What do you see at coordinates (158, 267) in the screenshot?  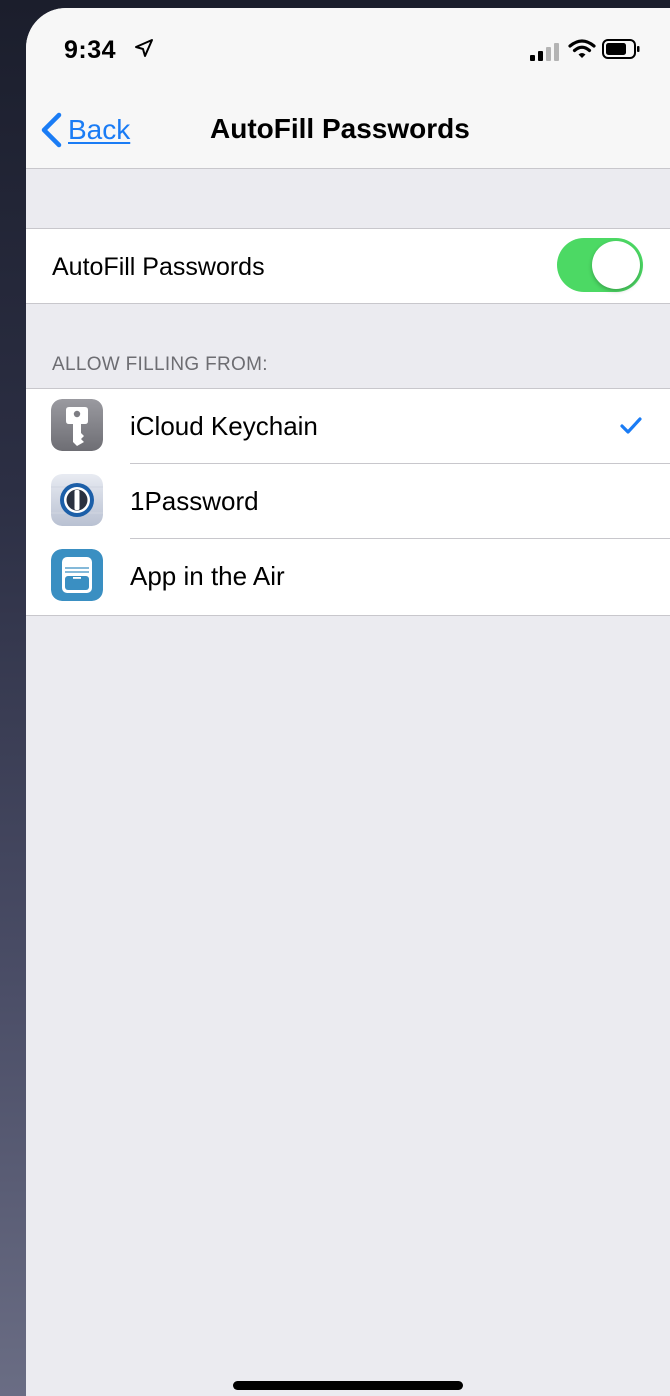 I see `autofill-toggle-label: AutoFill Passwords` at bounding box center [158, 267].